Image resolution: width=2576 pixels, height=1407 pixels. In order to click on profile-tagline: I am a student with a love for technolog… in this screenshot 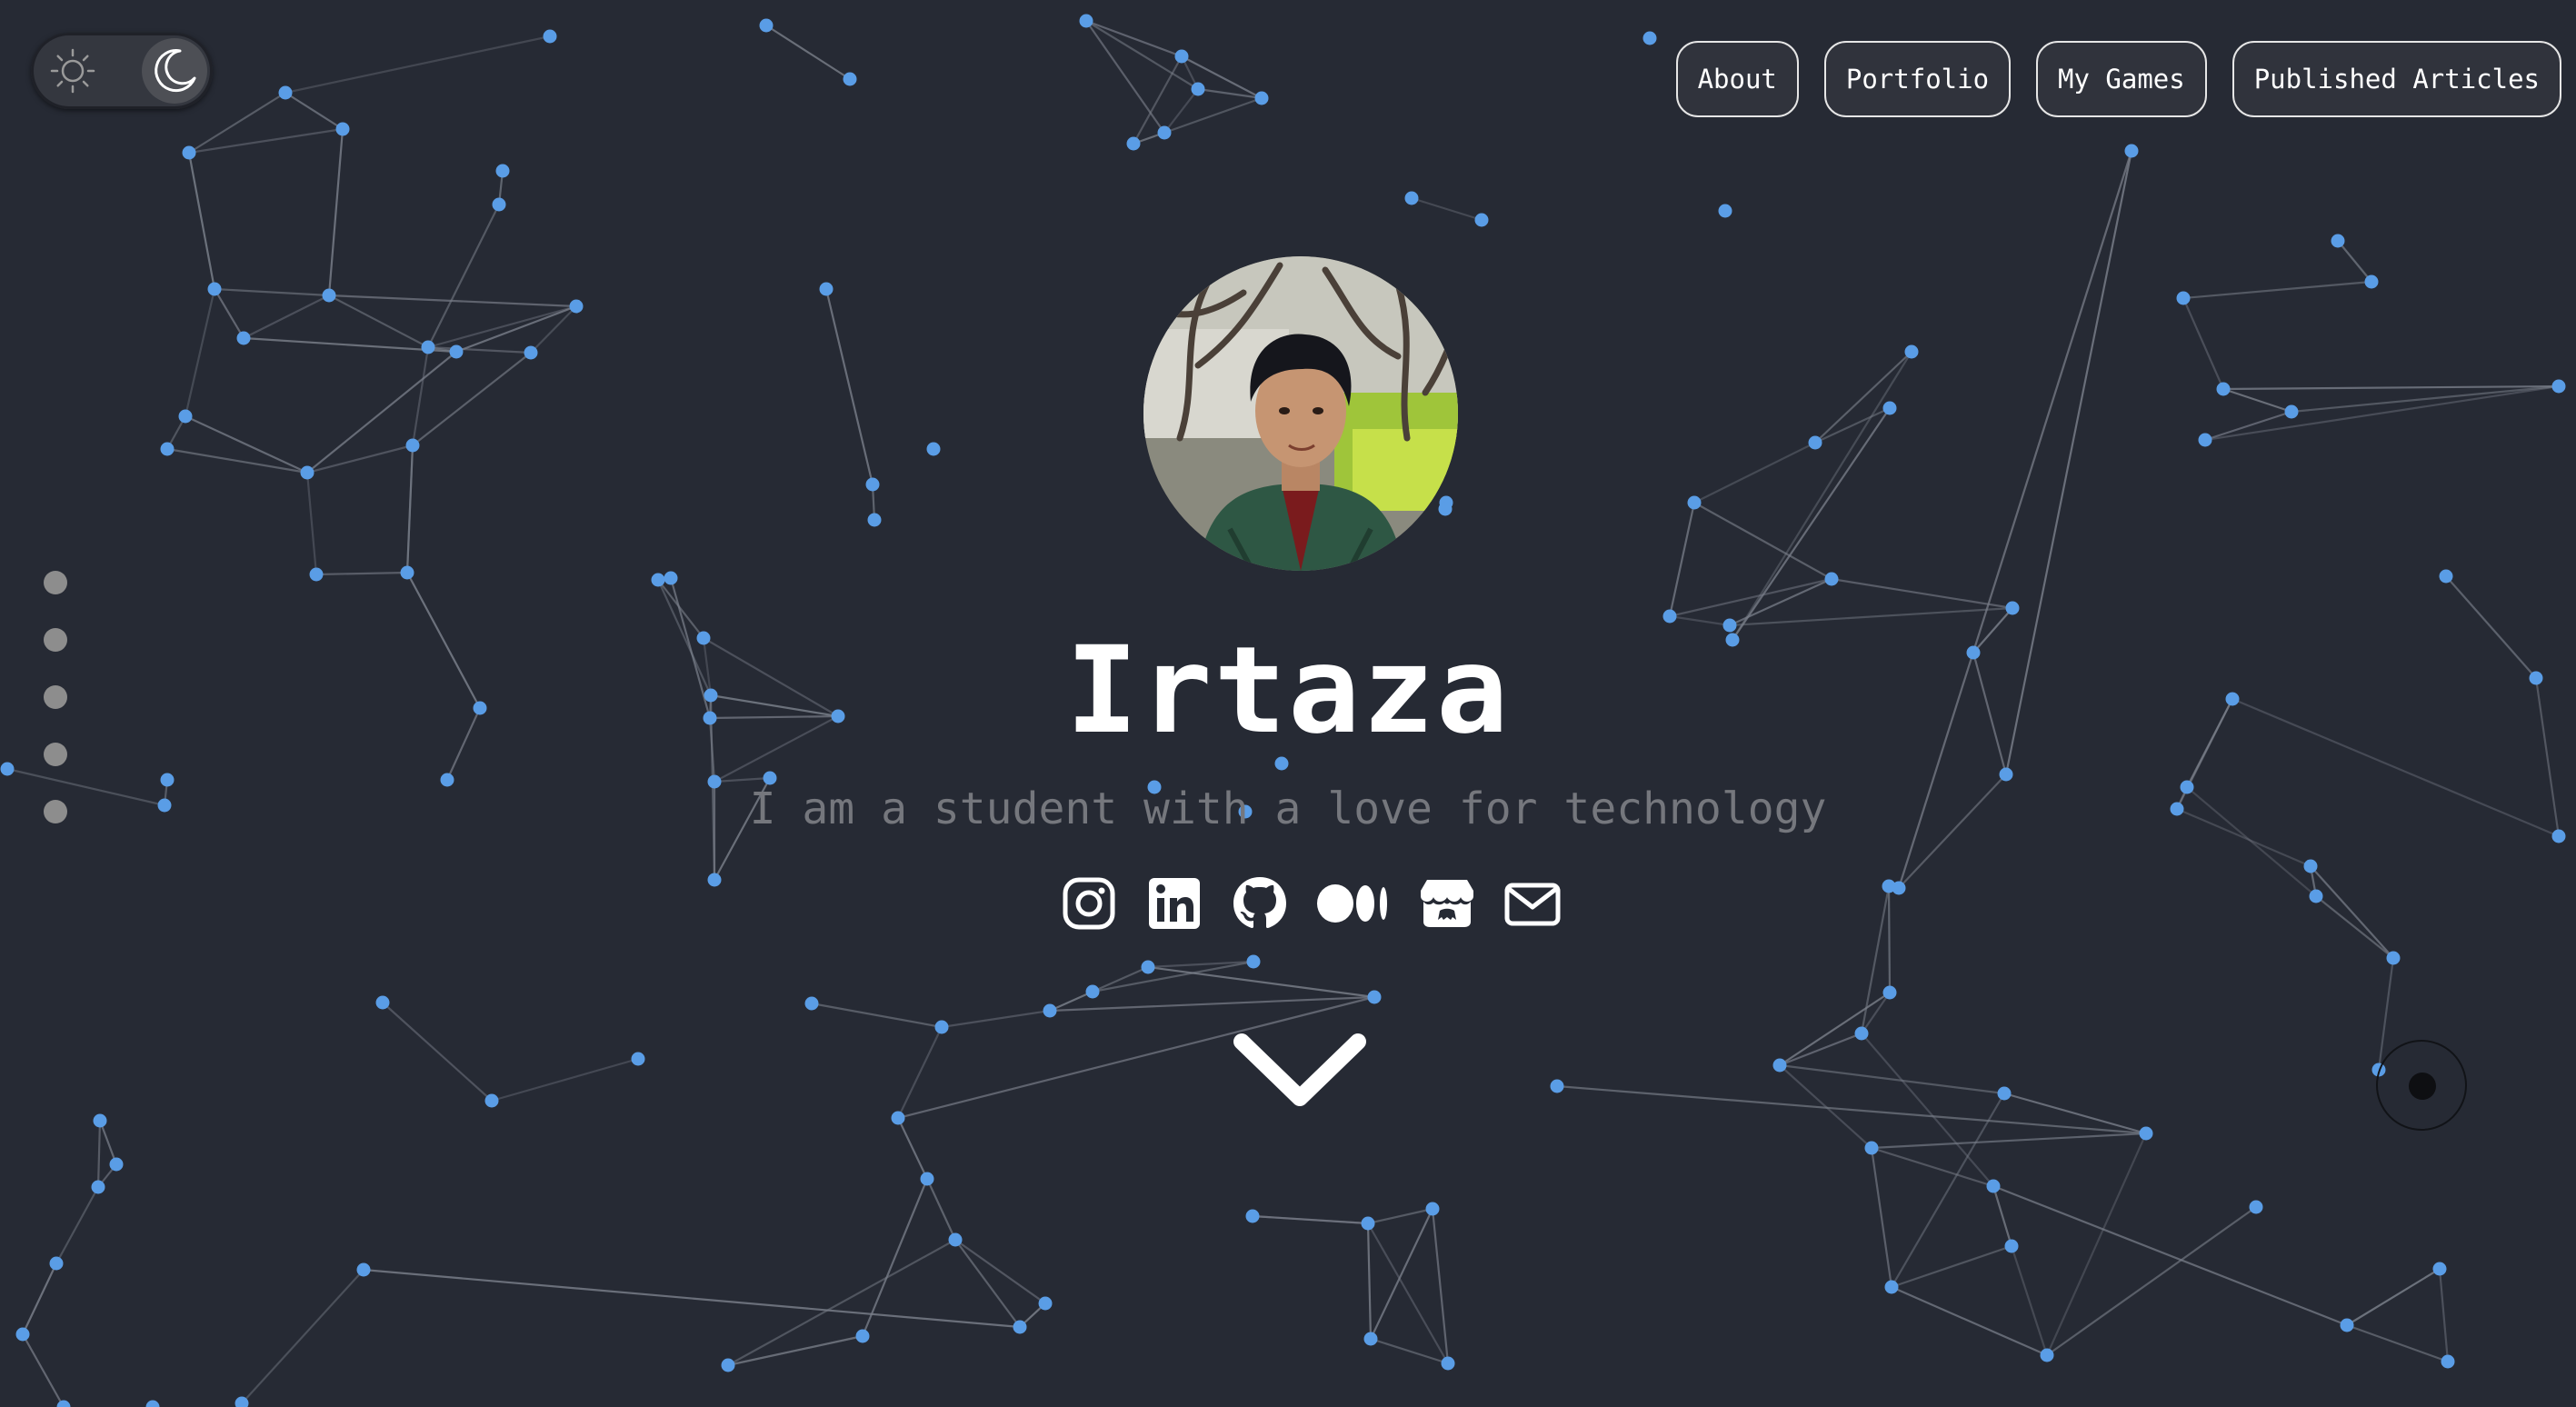, I will do `click(1288, 808)`.